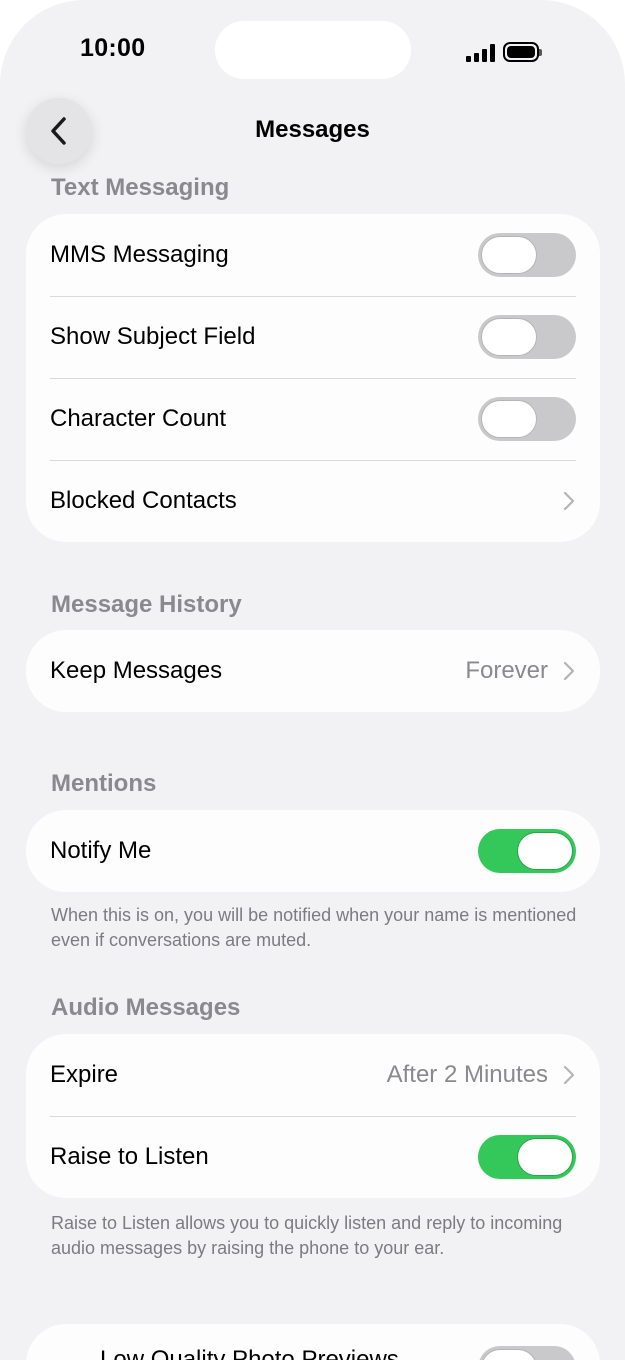  I want to click on row-keep-messages: Keep Messages Forever, so click(313, 671).